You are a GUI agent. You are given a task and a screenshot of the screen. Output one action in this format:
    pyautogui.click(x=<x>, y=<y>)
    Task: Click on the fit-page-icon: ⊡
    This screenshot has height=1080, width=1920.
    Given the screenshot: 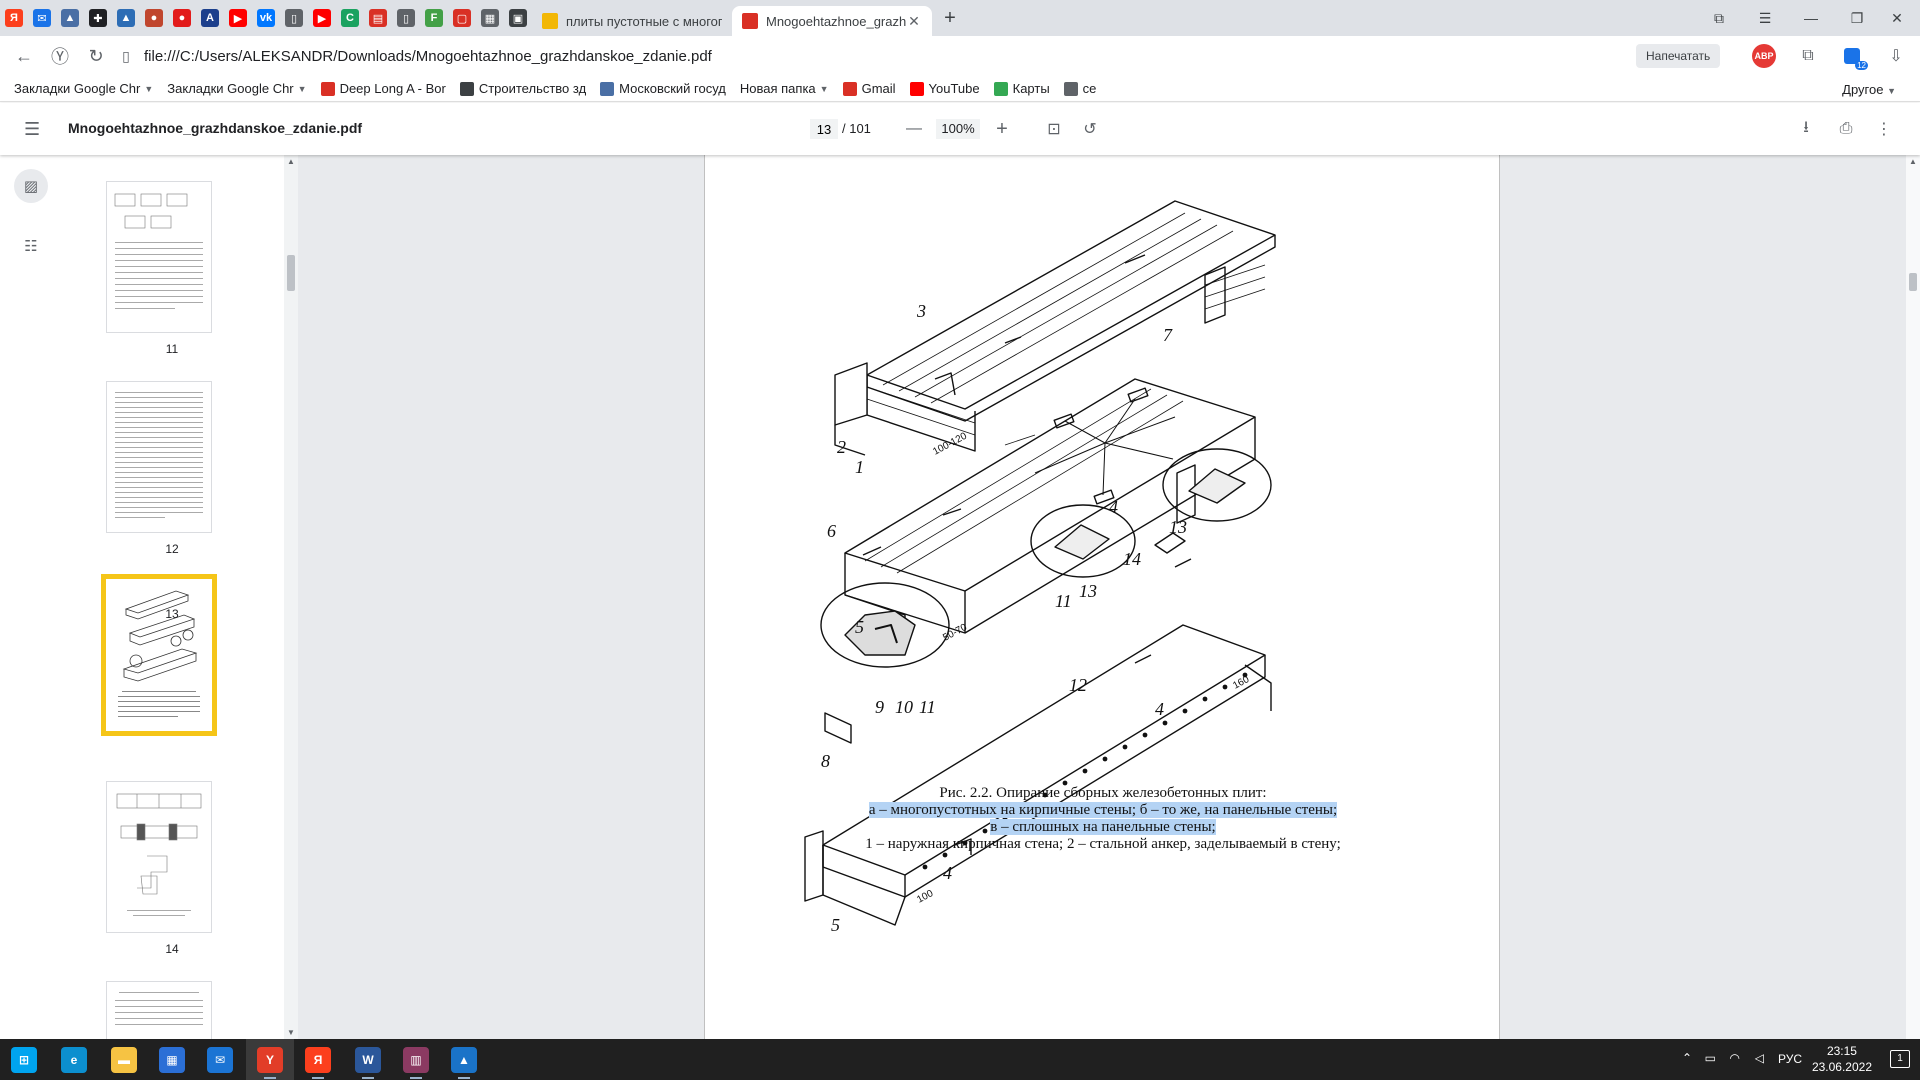 What is the action you would take?
    pyautogui.click(x=1054, y=129)
    